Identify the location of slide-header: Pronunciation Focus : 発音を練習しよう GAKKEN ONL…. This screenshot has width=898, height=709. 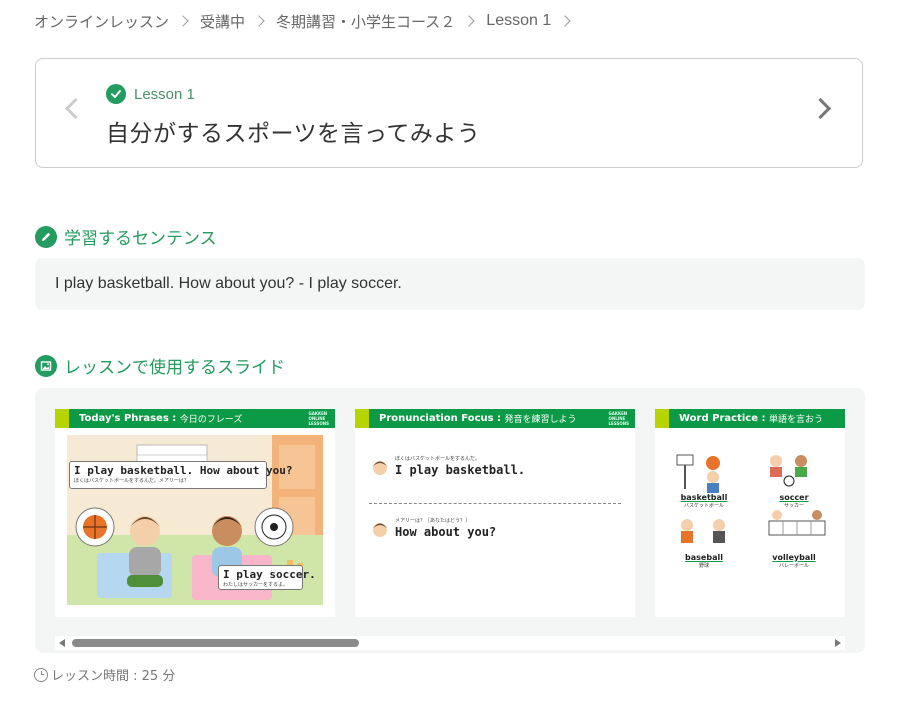
(495, 418).